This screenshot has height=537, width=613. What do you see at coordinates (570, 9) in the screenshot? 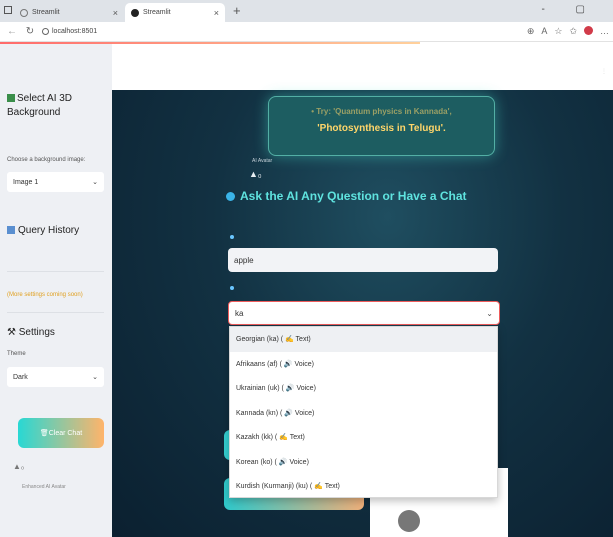
I see `window-controls: - ▢` at bounding box center [570, 9].